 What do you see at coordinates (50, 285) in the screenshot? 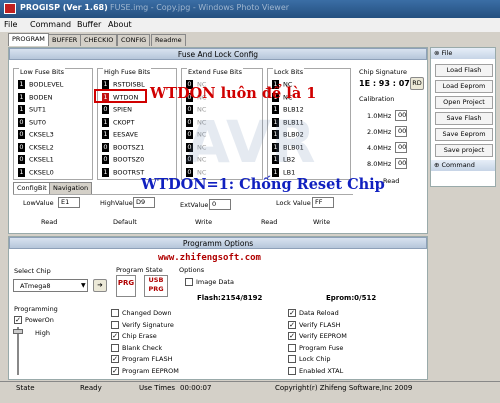
I see `chip-select: ATmega8 ▼` at bounding box center [50, 285].